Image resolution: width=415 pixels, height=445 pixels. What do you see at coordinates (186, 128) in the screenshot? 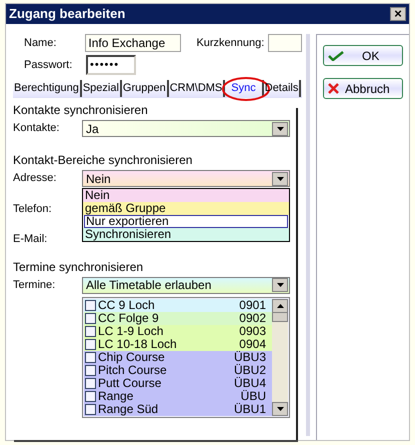
I see `dropdown-field: Ja` at bounding box center [186, 128].